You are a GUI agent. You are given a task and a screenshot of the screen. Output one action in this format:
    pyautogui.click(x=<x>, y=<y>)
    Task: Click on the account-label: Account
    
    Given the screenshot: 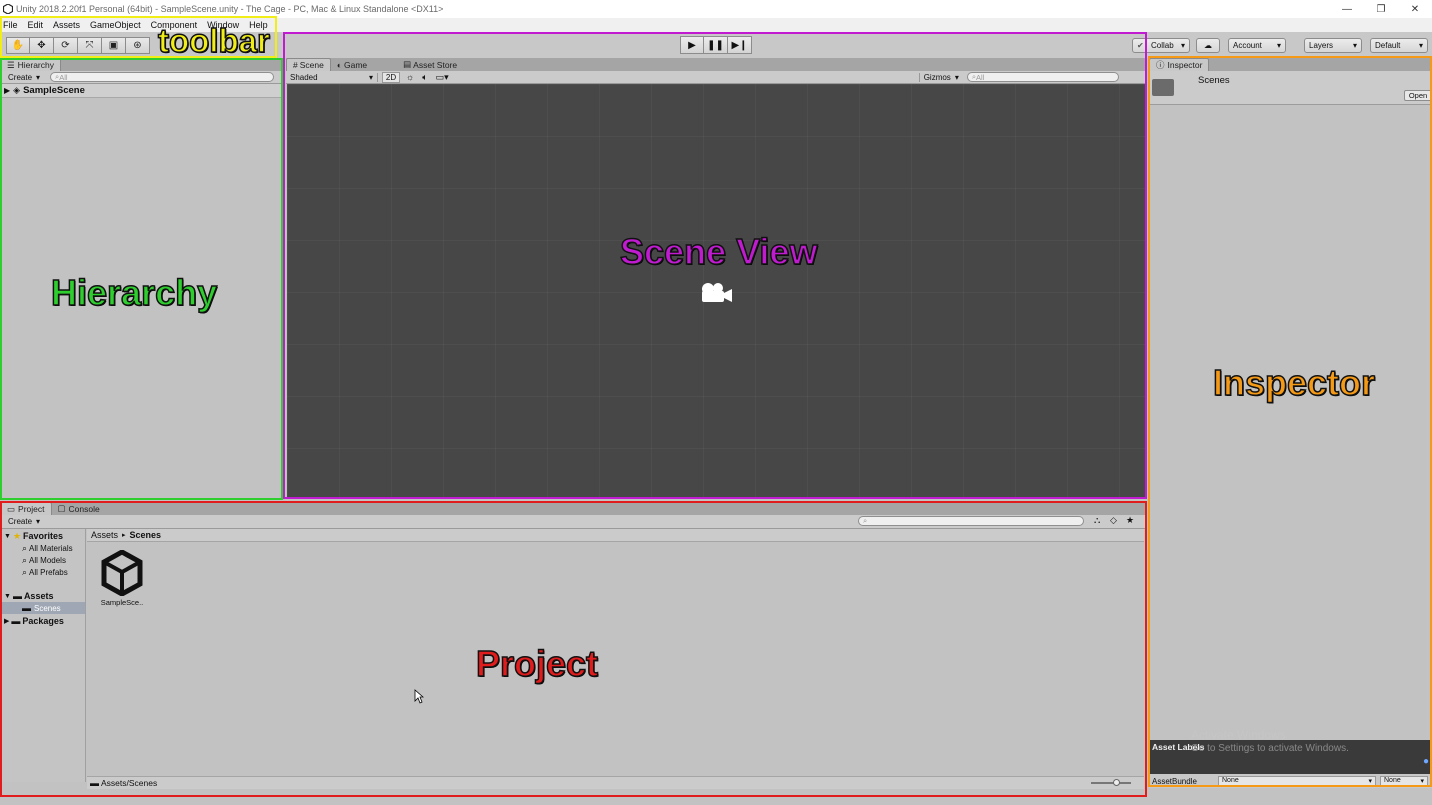 What is the action you would take?
    pyautogui.click(x=1247, y=45)
    